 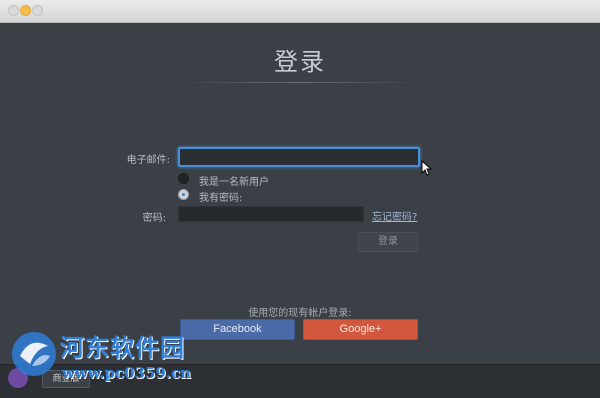 I want to click on new-user-label: 我是一名新用户, so click(x=234, y=182).